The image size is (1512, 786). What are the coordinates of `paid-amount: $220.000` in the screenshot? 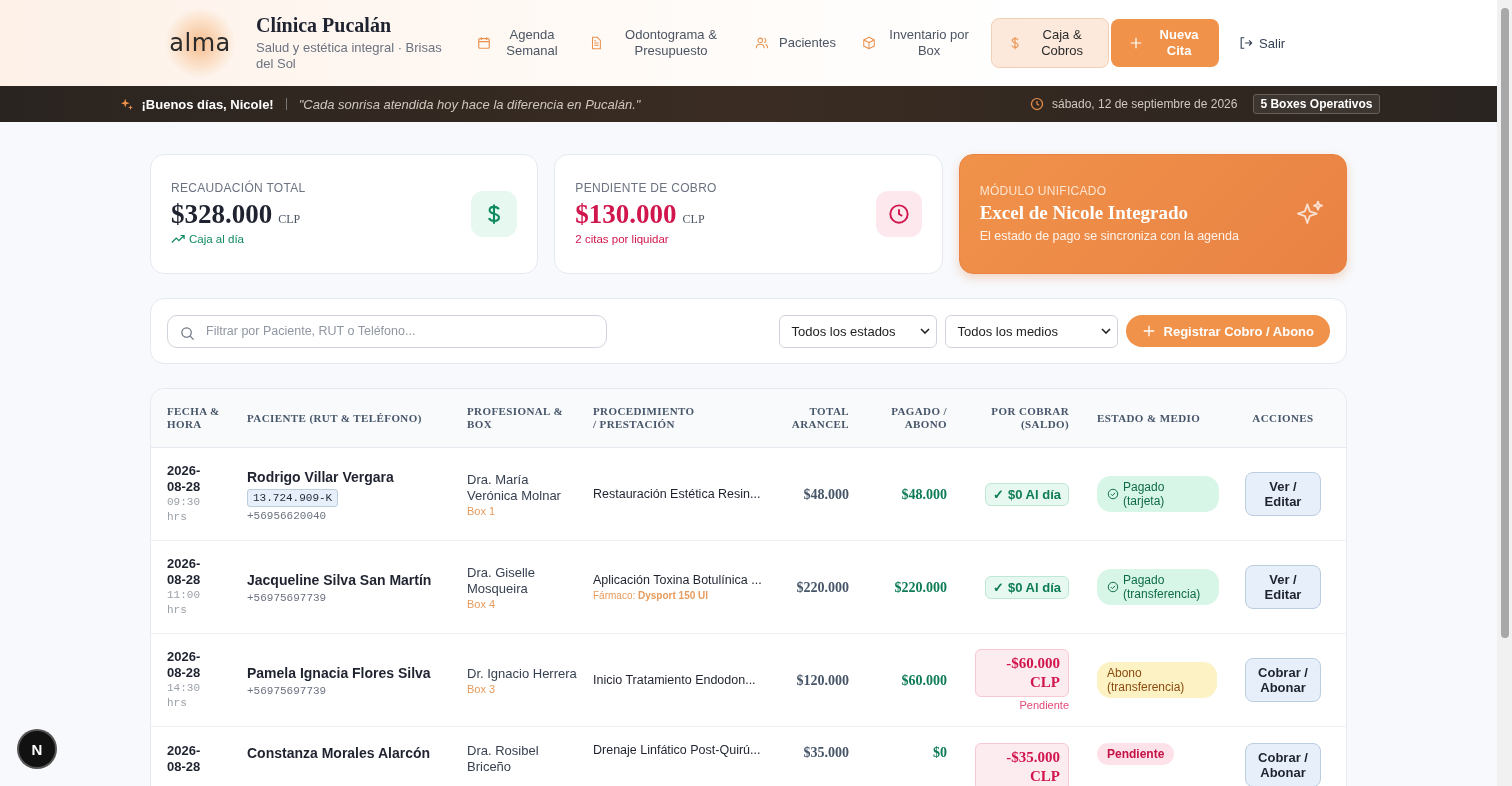 It's located at (920, 587).